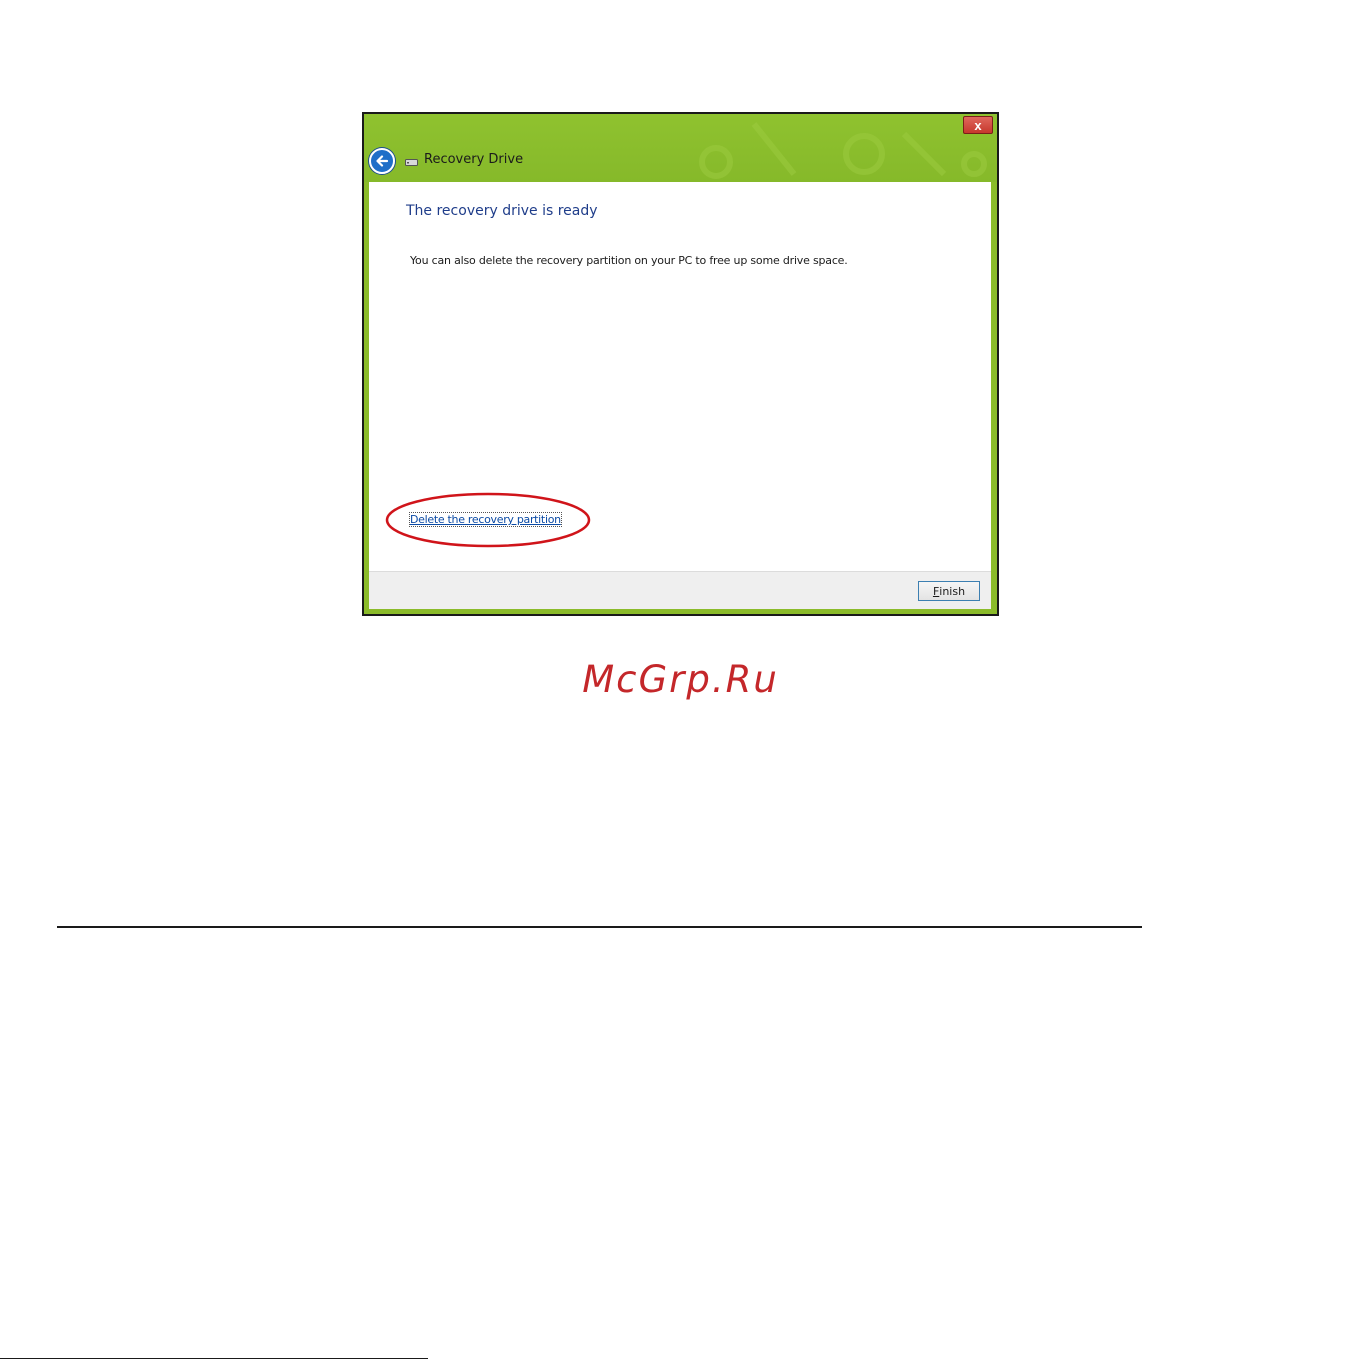  What do you see at coordinates (485, 519) in the screenshot?
I see `delete-recovery-partition-link: Delete the recovery partition` at bounding box center [485, 519].